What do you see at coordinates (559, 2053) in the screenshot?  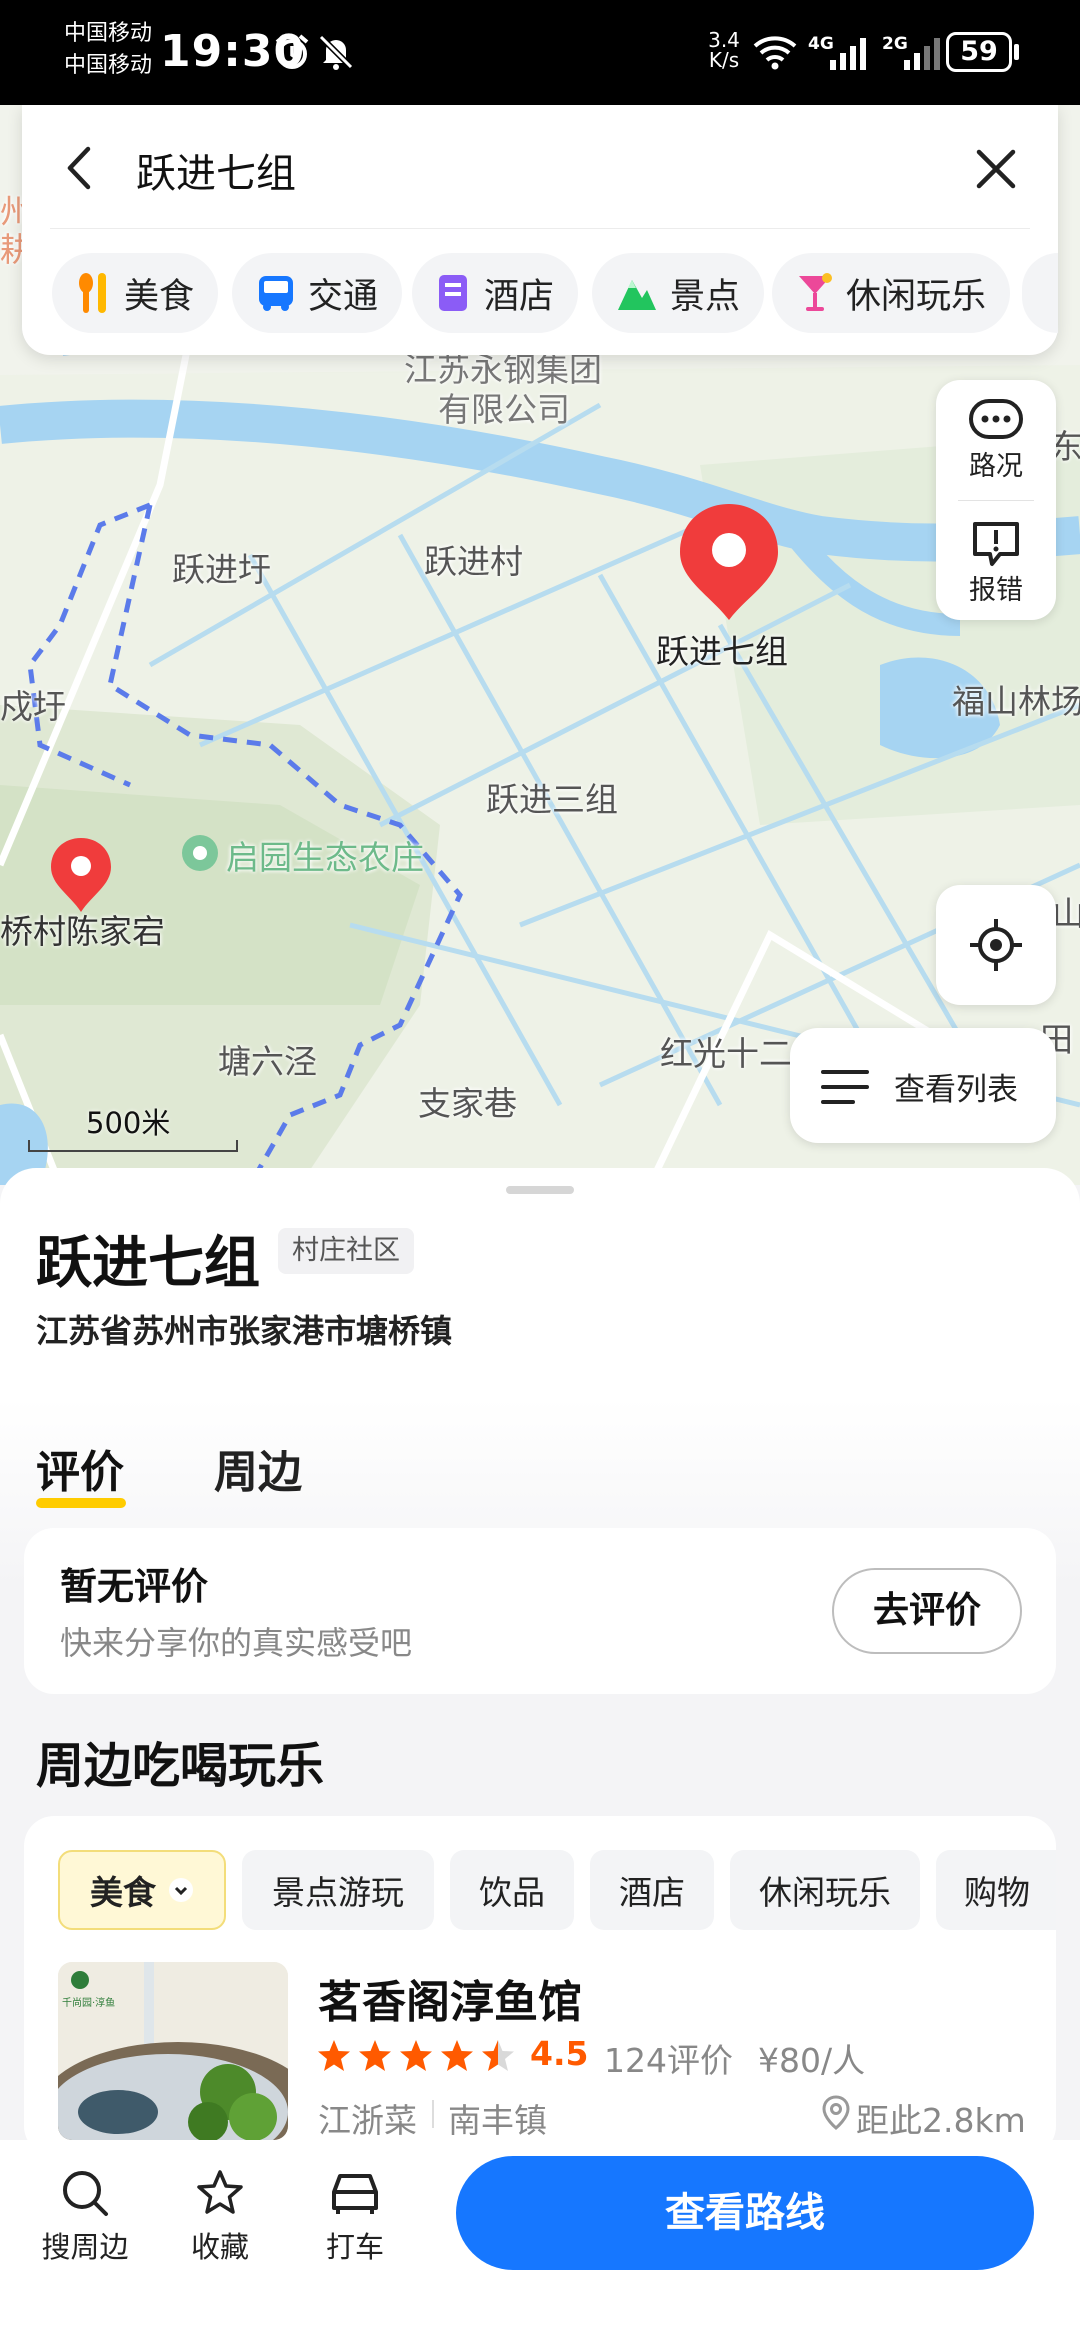 I see `rating-value: 4.5` at bounding box center [559, 2053].